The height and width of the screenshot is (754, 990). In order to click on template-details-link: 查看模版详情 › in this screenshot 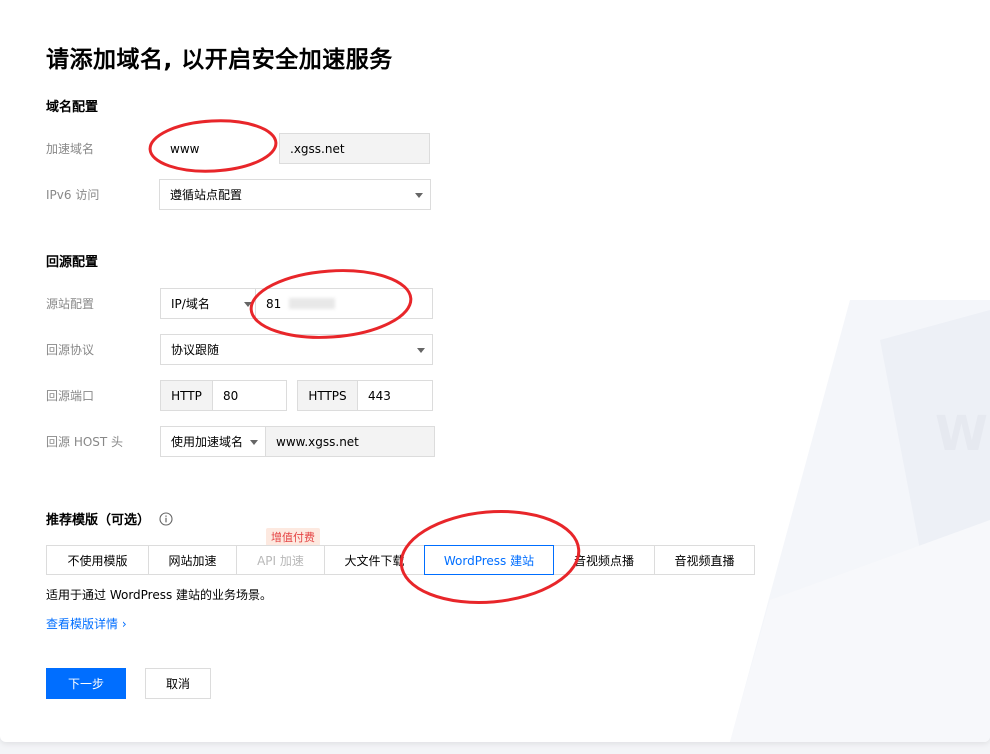, I will do `click(86, 623)`.